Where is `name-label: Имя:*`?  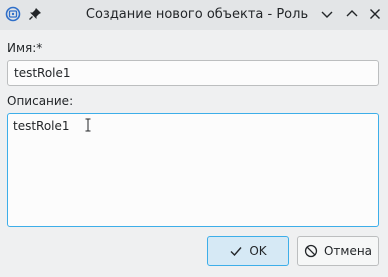
name-label: Имя:* is located at coordinates (25, 48).